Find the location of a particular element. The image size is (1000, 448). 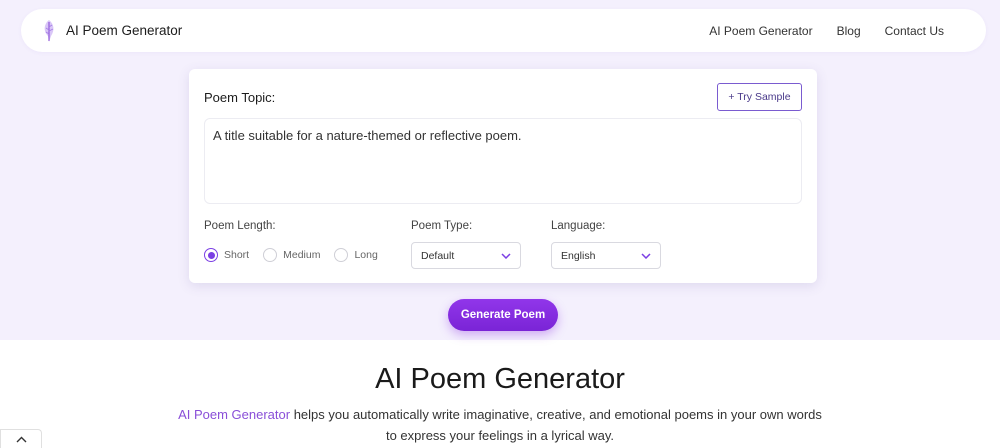

language-select: English is located at coordinates (606, 255).